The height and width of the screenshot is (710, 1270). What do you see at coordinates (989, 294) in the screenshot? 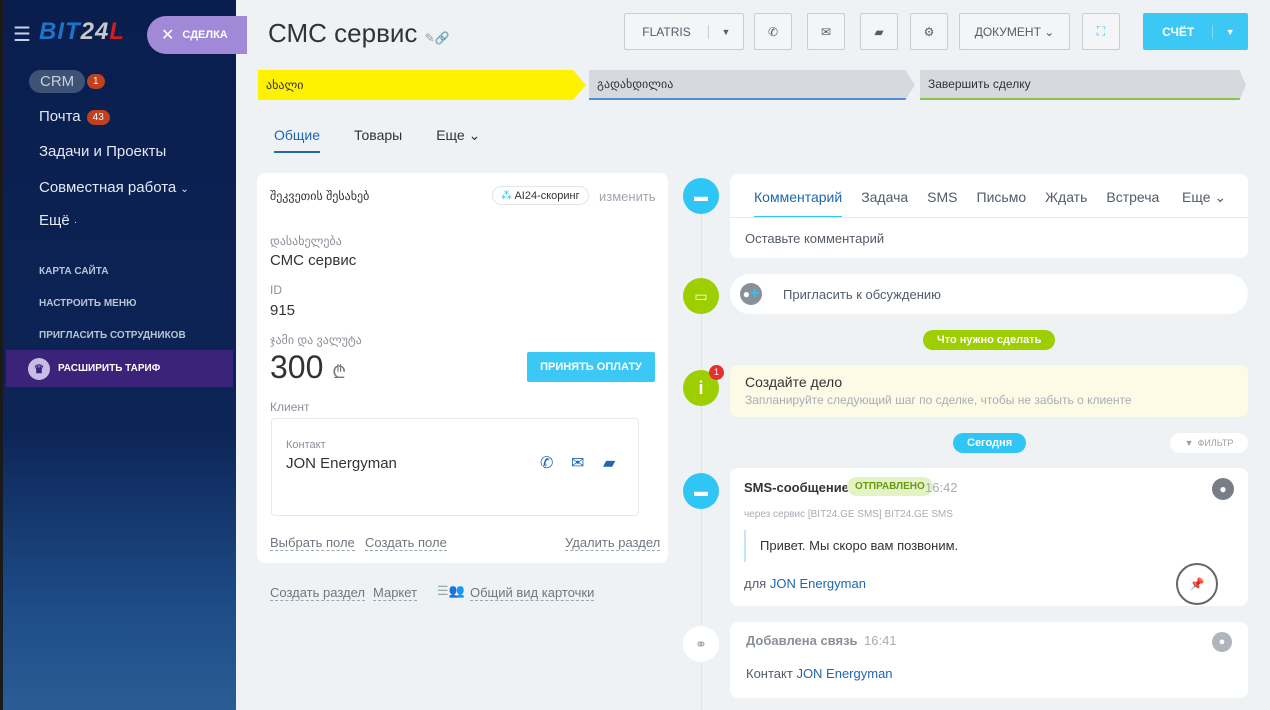
I see `invite-discussion: ●+ Пригласить к обсуждению` at bounding box center [989, 294].